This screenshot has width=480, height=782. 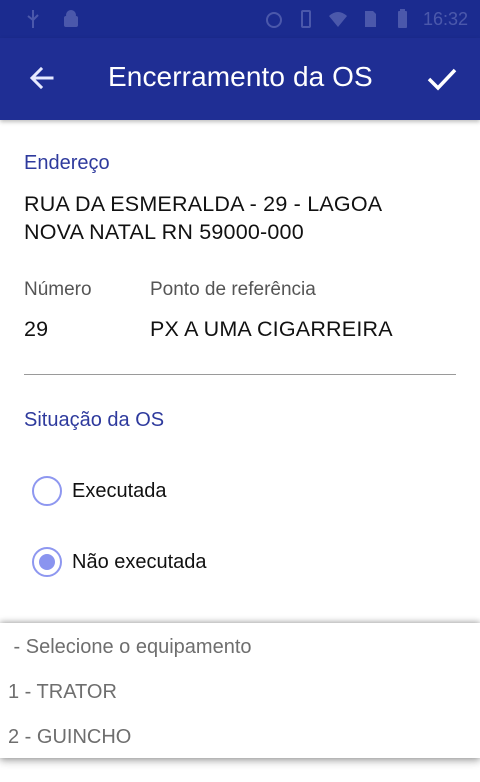 What do you see at coordinates (164, 232) in the screenshot?
I see `endereco-line-2: NOVA NATAL RN 59000-000` at bounding box center [164, 232].